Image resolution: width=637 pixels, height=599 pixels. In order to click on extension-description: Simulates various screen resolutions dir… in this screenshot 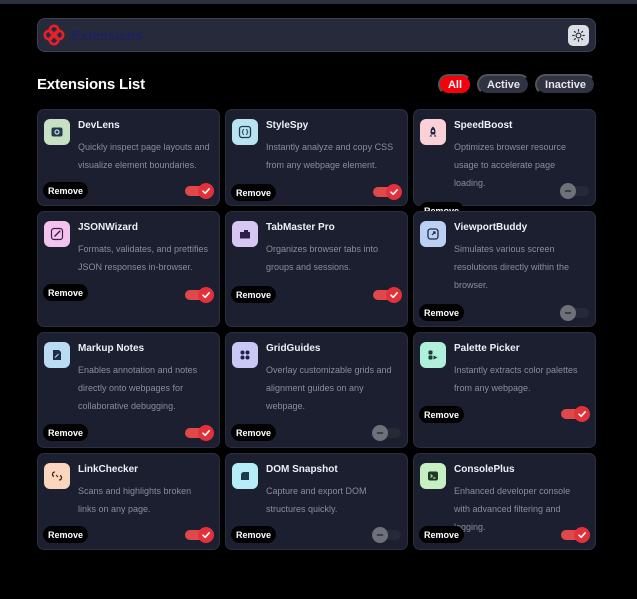, I will do `click(512, 267)`.